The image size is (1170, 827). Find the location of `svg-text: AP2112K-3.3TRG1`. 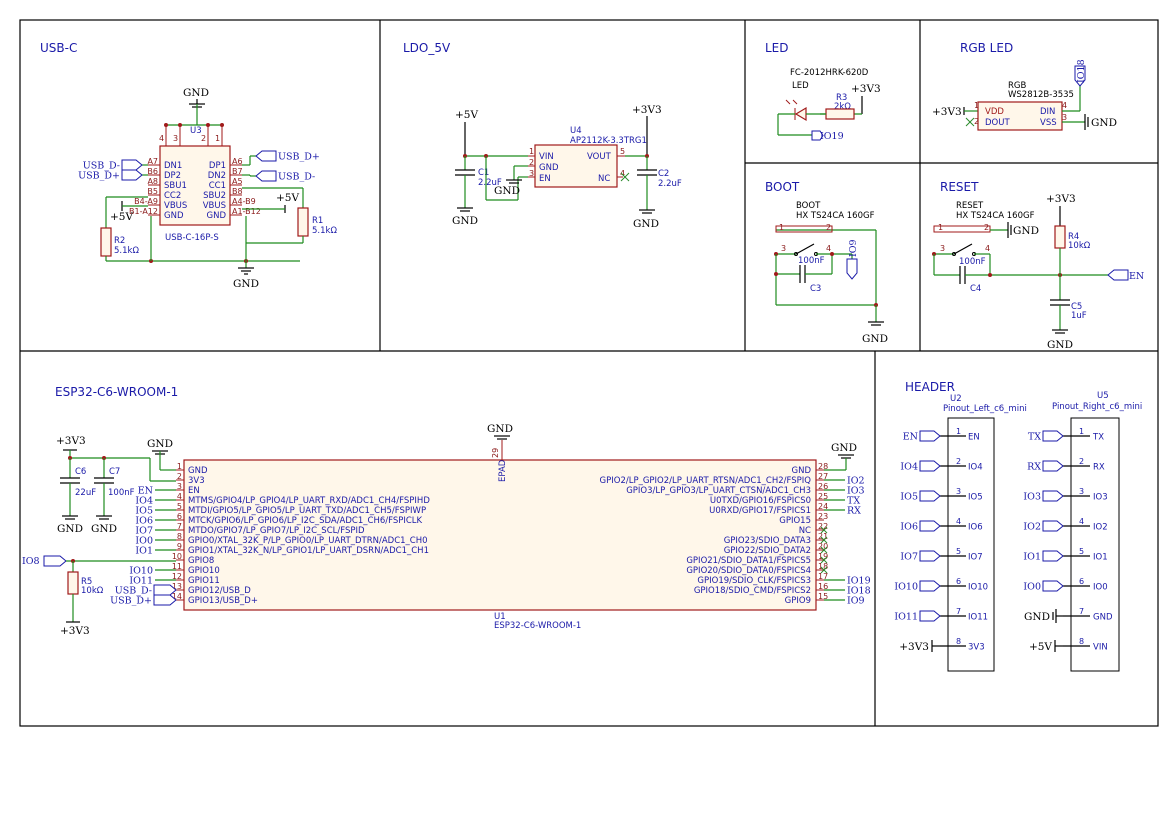

svg-text: AP2112K-3.3TRG1 is located at coordinates (608, 141).